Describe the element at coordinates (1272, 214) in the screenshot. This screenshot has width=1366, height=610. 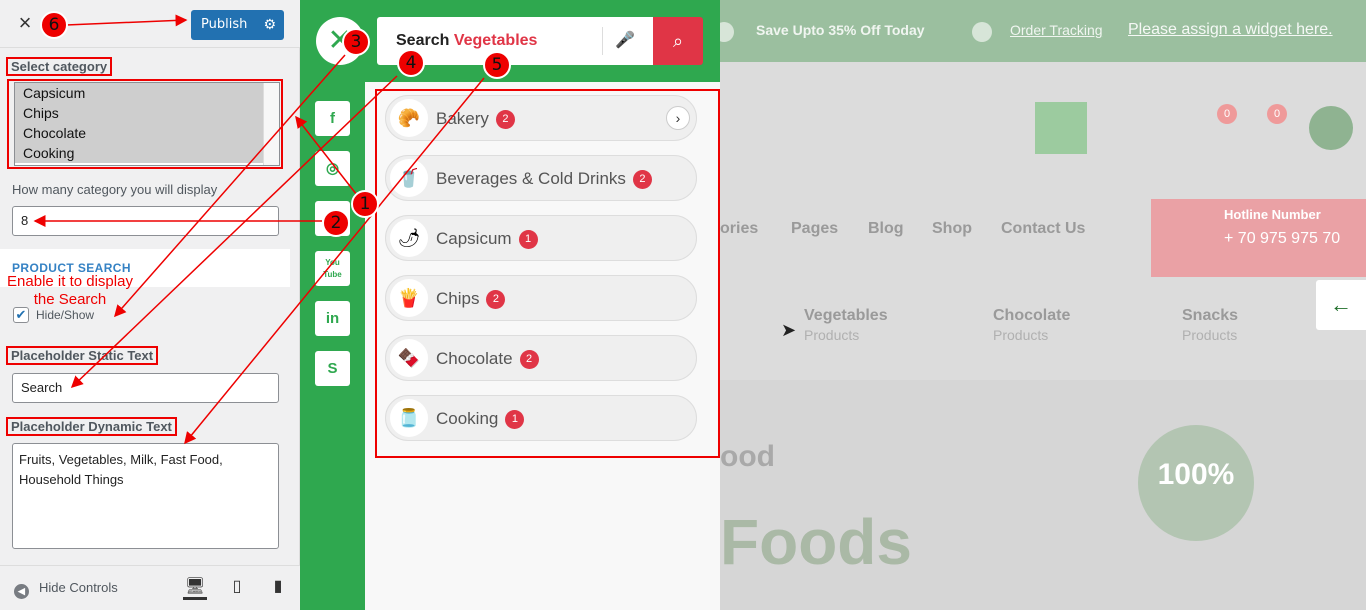
I see `hotline-label: Hotline Number` at that location.